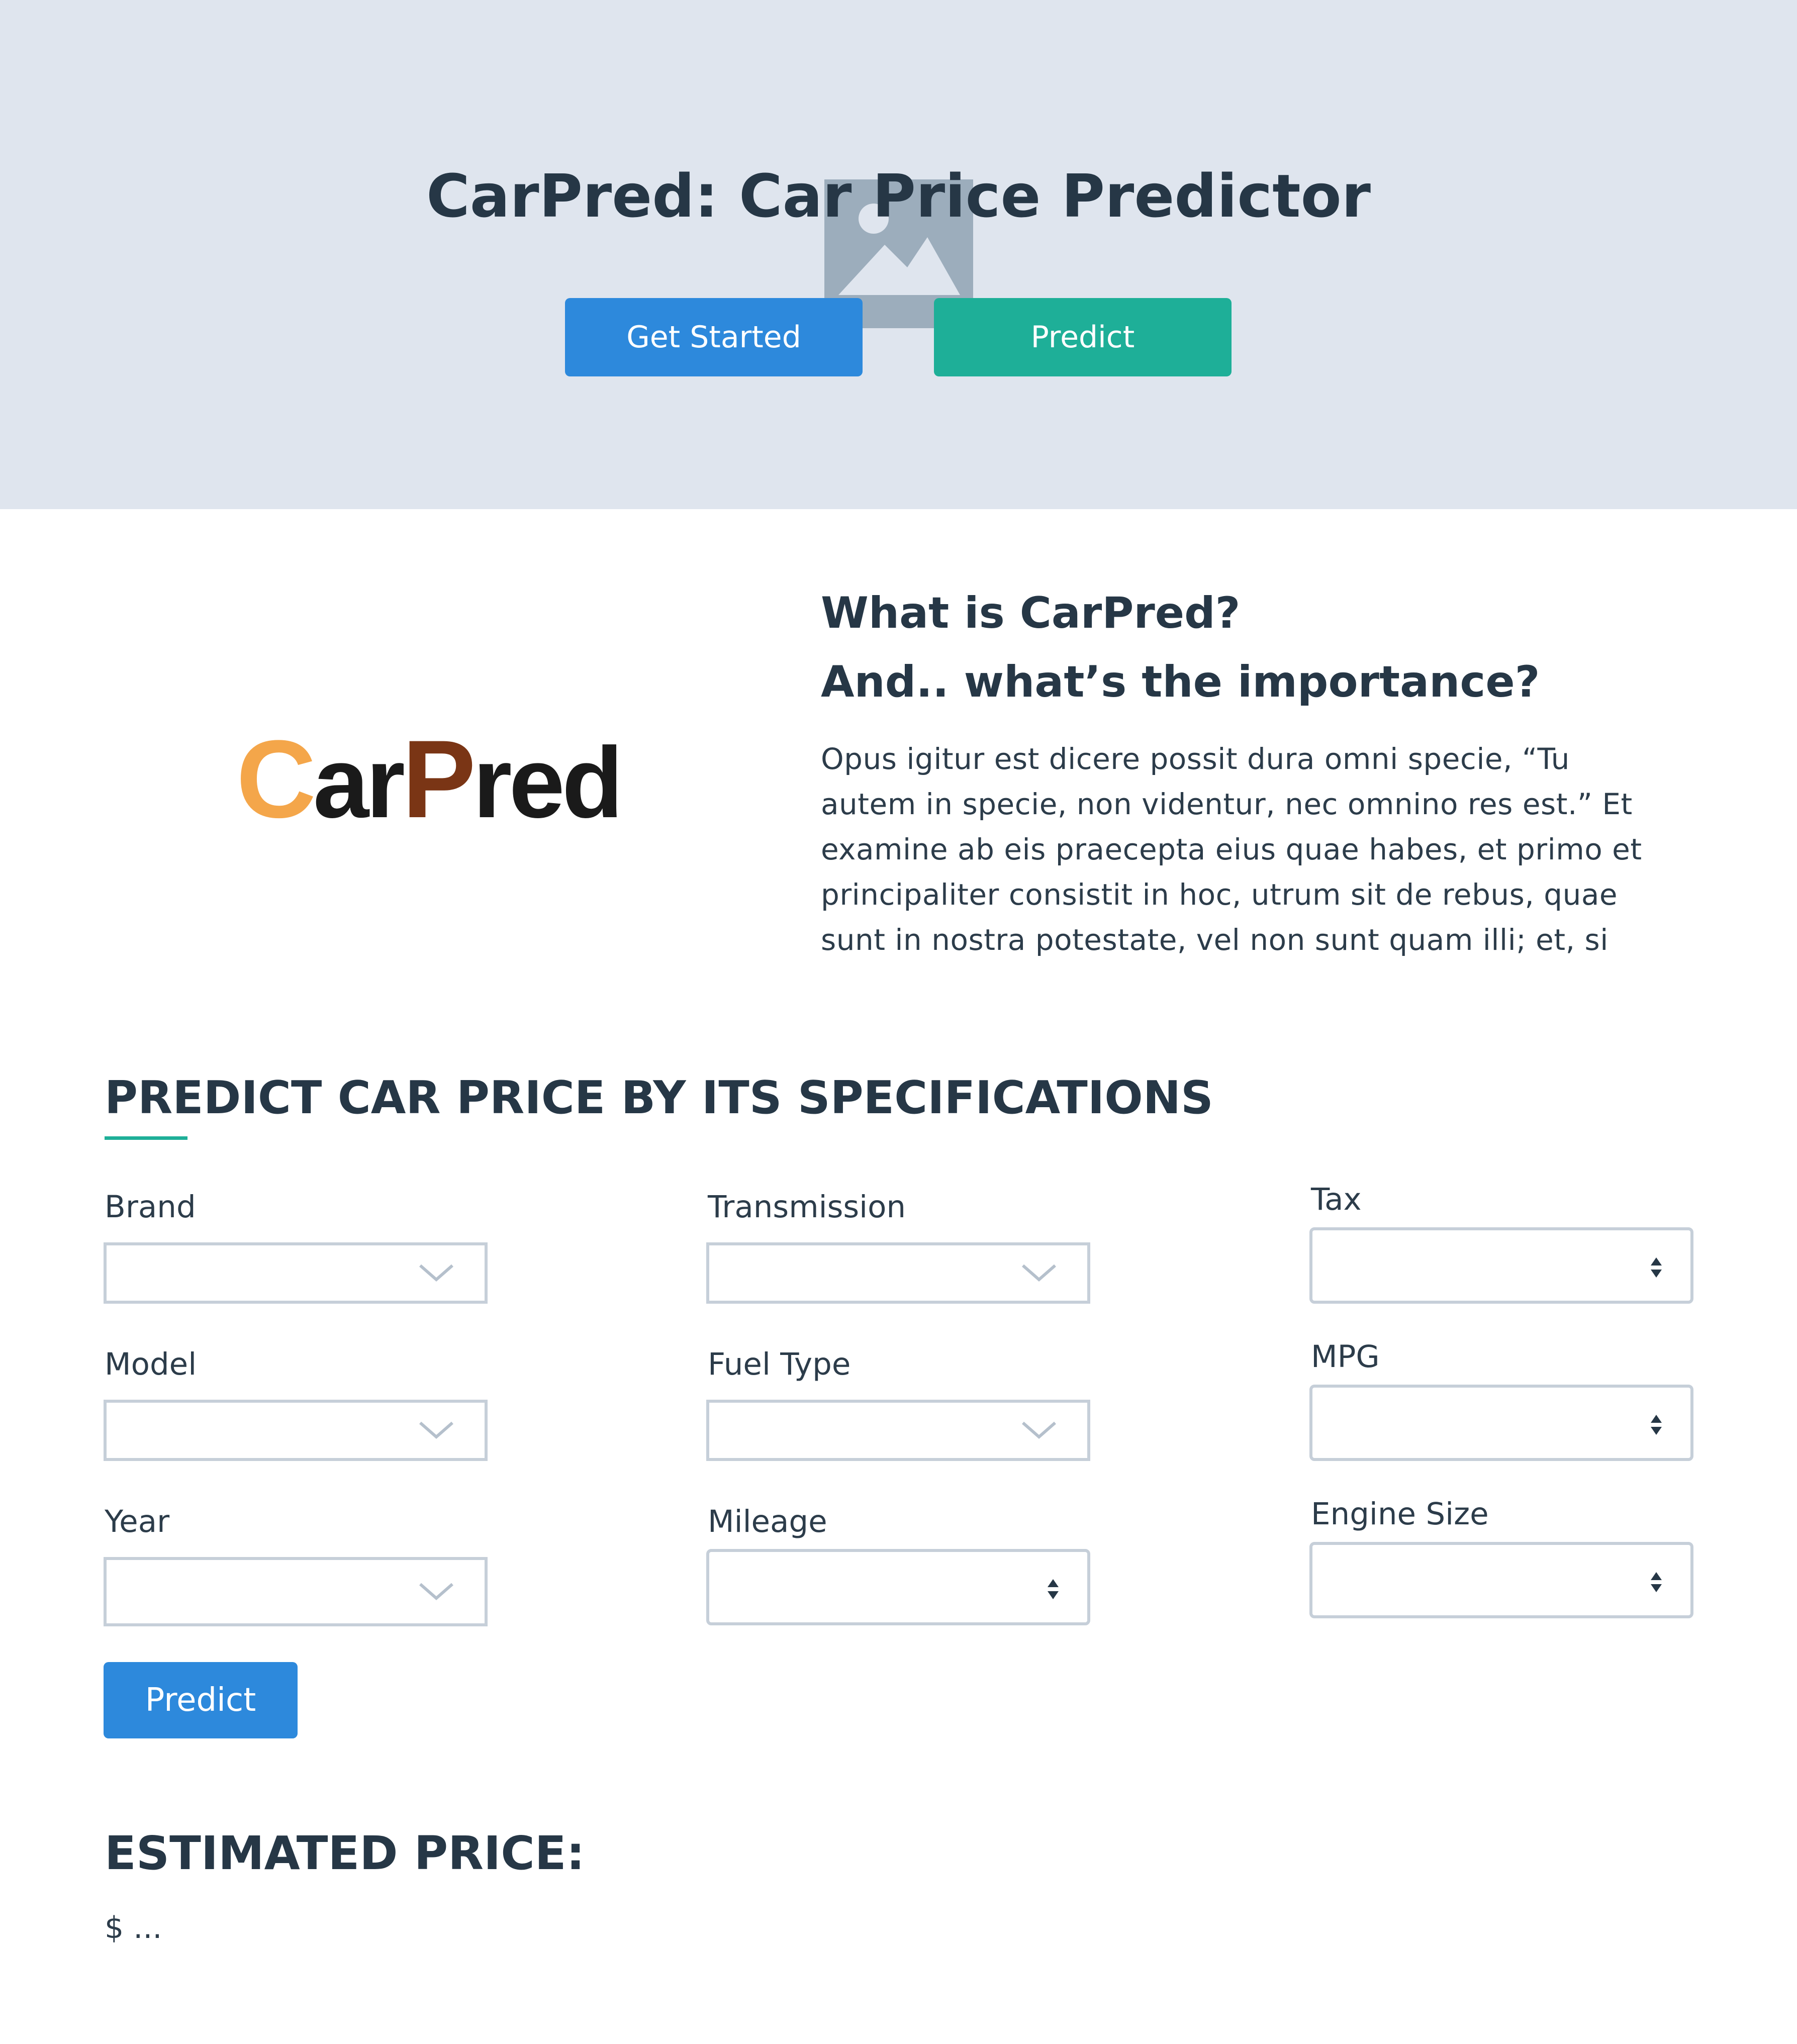  Describe the element at coordinates (201, 1700) in the screenshot. I see `form-predict-button: Predict` at that location.